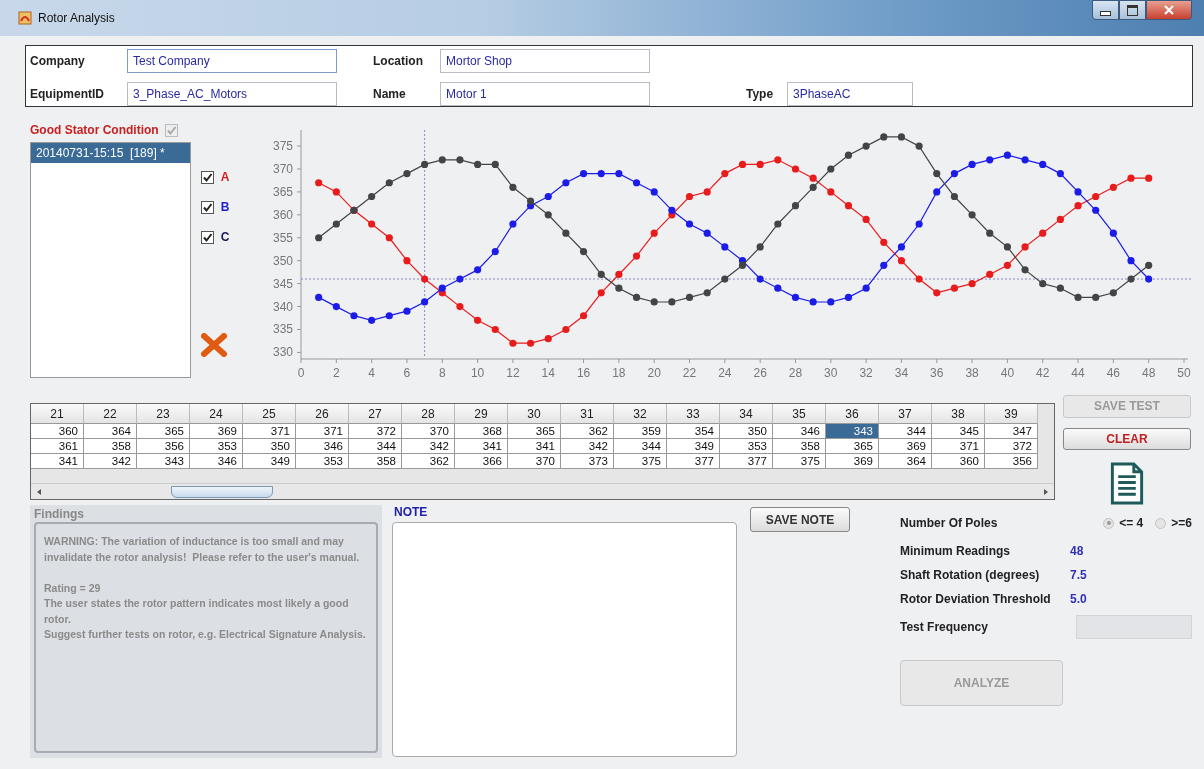  I want to click on column-header: 35, so click(799, 414).